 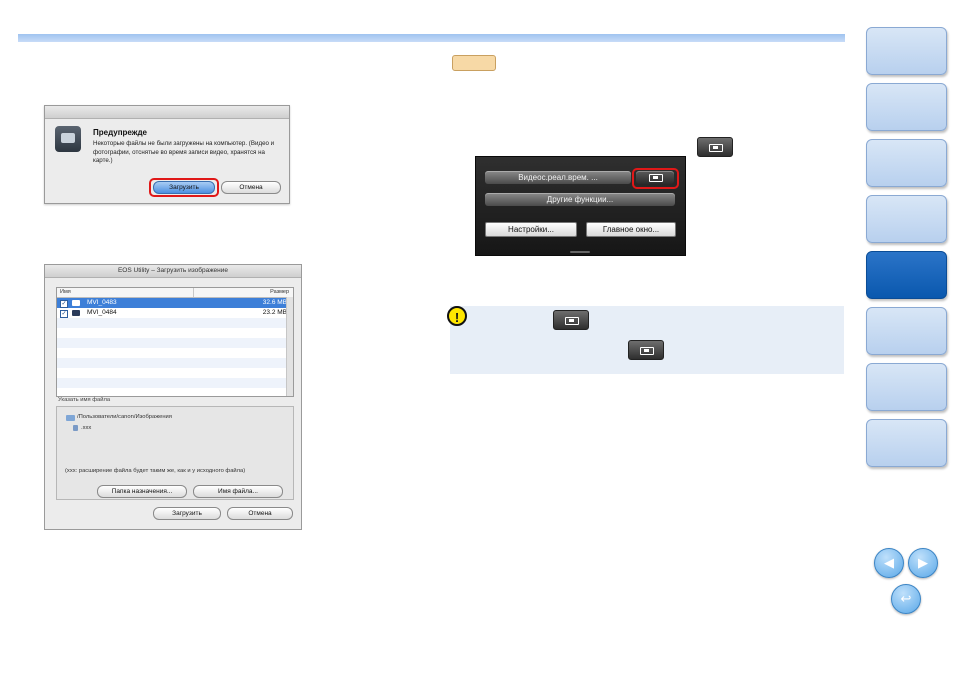 What do you see at coordinates (906, 275) in the screenshot?
I see `nav-tab-5-active` at bounding box center [906, 275].